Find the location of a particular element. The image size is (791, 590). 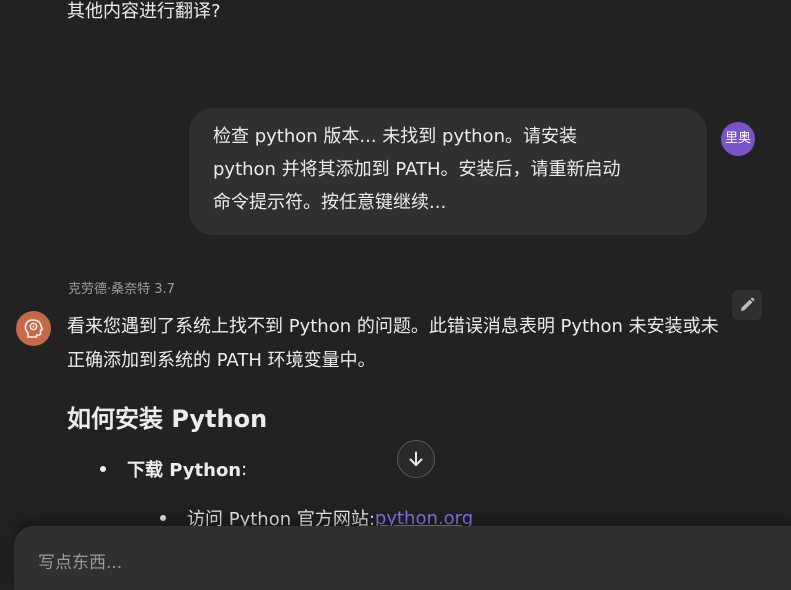

scroll-to-bottom-button is located at coordinates (416, 459).